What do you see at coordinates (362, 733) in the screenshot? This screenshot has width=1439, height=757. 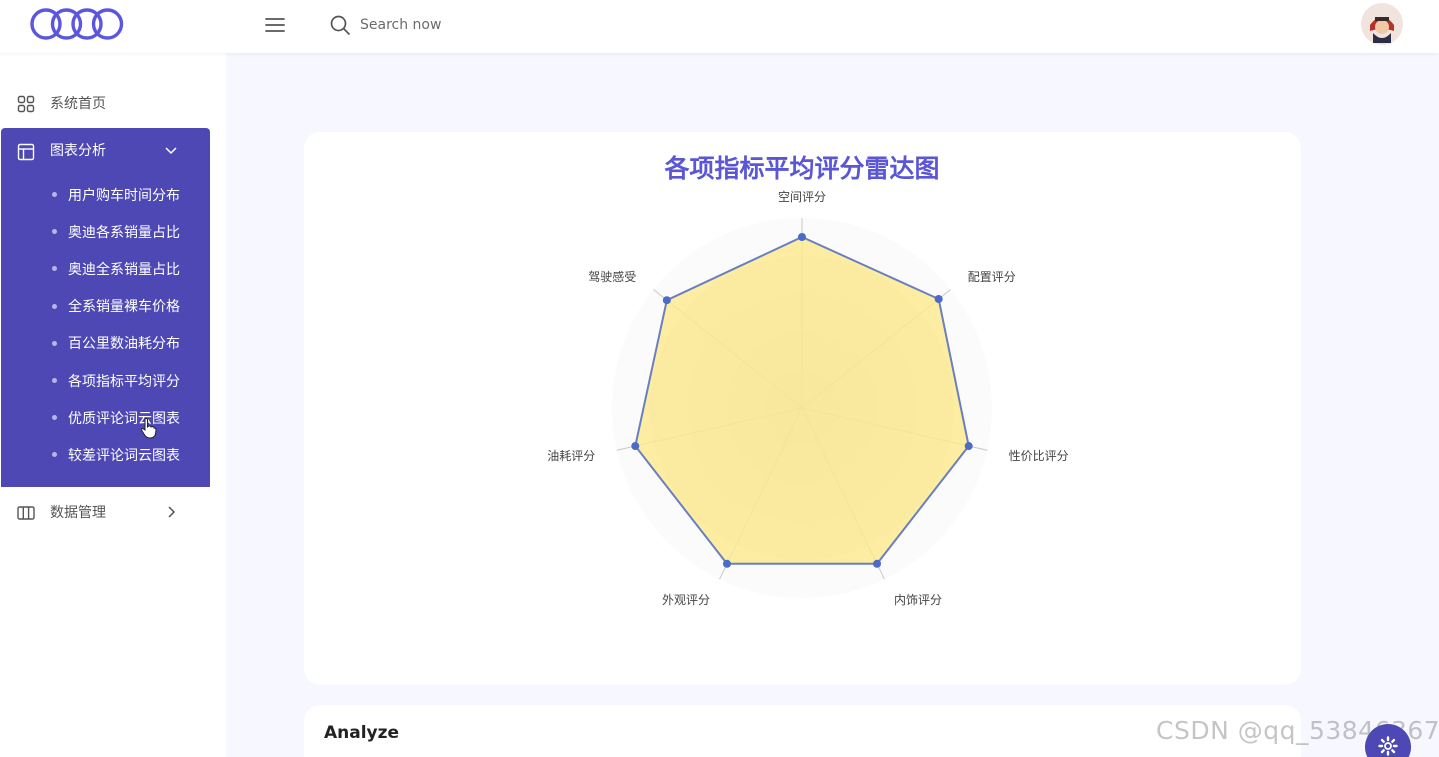 I see `analyze-title: Analyze` at bounding box center [362, 733].